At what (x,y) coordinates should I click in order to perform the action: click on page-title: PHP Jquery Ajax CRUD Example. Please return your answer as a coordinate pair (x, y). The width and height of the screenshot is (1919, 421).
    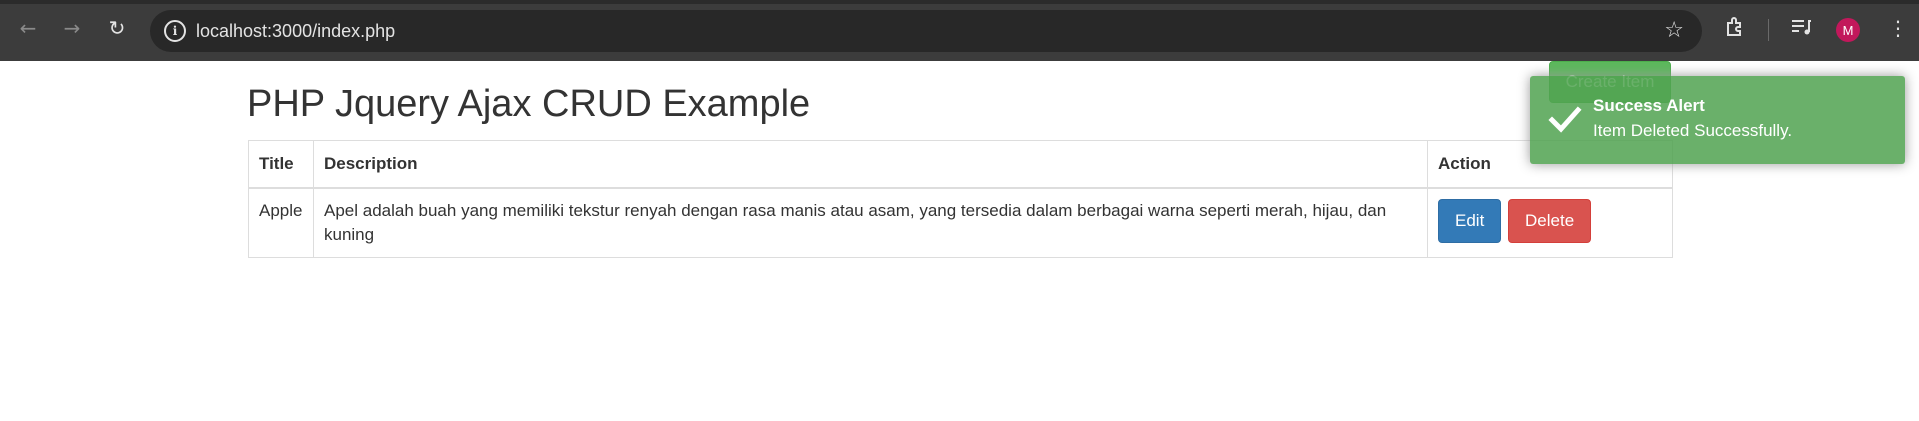
    Looking at the image, I should click on (529, 104).